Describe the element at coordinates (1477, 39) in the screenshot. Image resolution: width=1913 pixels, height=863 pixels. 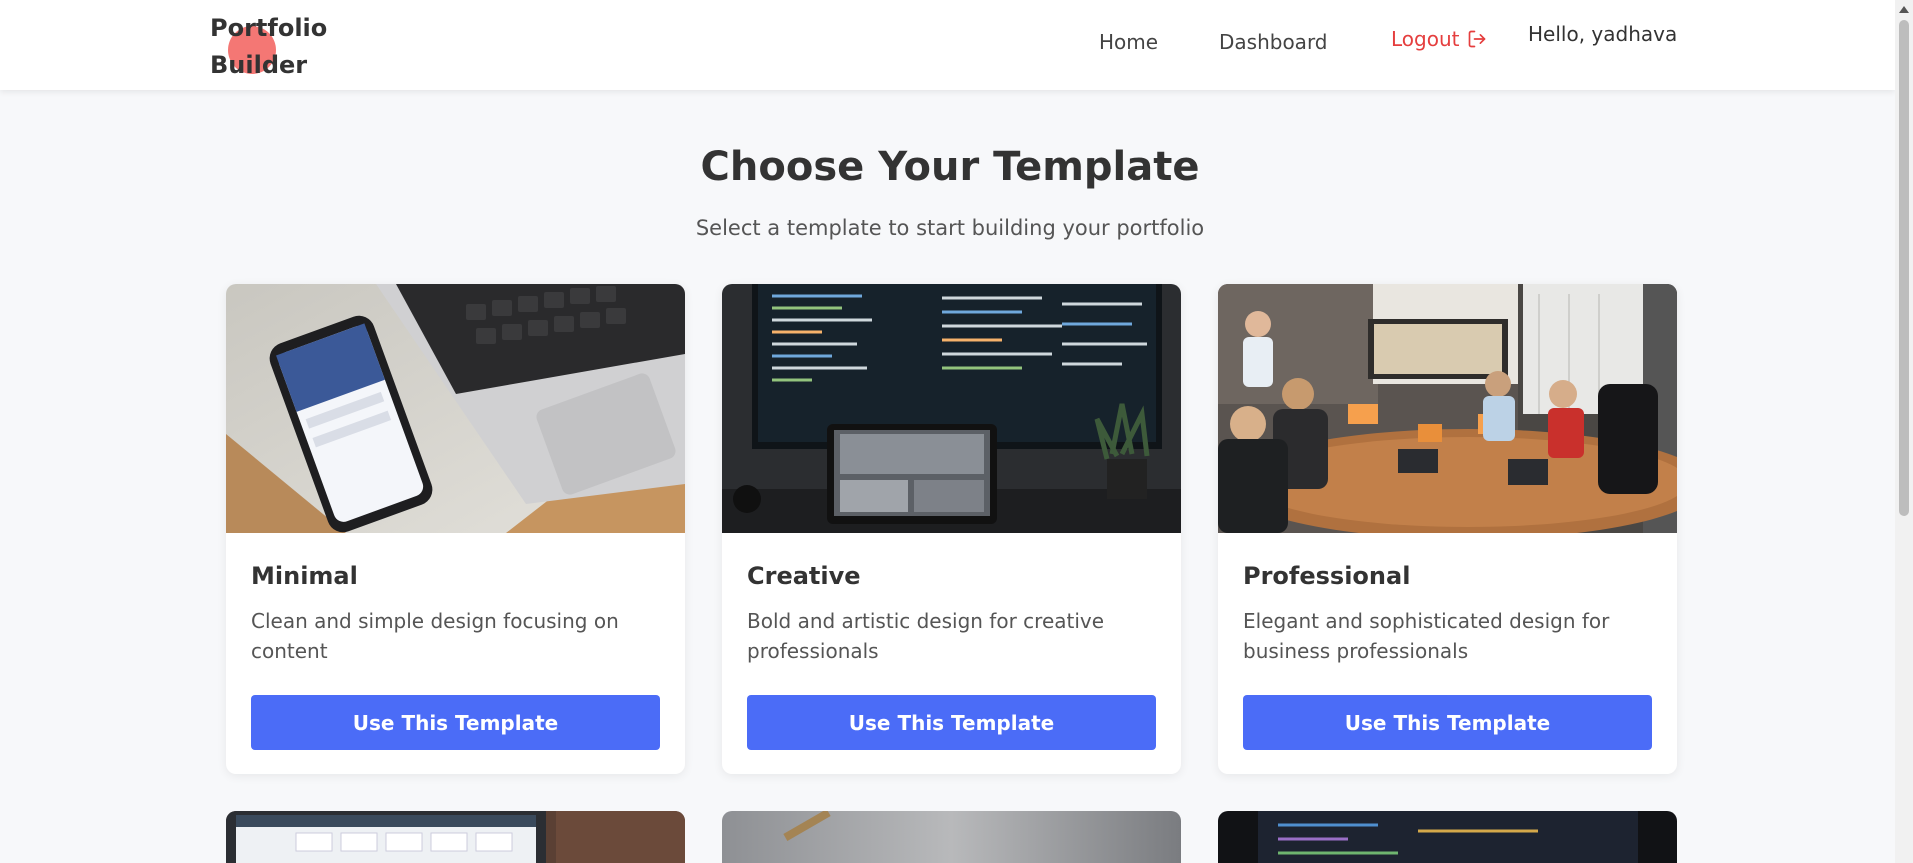
I see `logout-icon` at that location.